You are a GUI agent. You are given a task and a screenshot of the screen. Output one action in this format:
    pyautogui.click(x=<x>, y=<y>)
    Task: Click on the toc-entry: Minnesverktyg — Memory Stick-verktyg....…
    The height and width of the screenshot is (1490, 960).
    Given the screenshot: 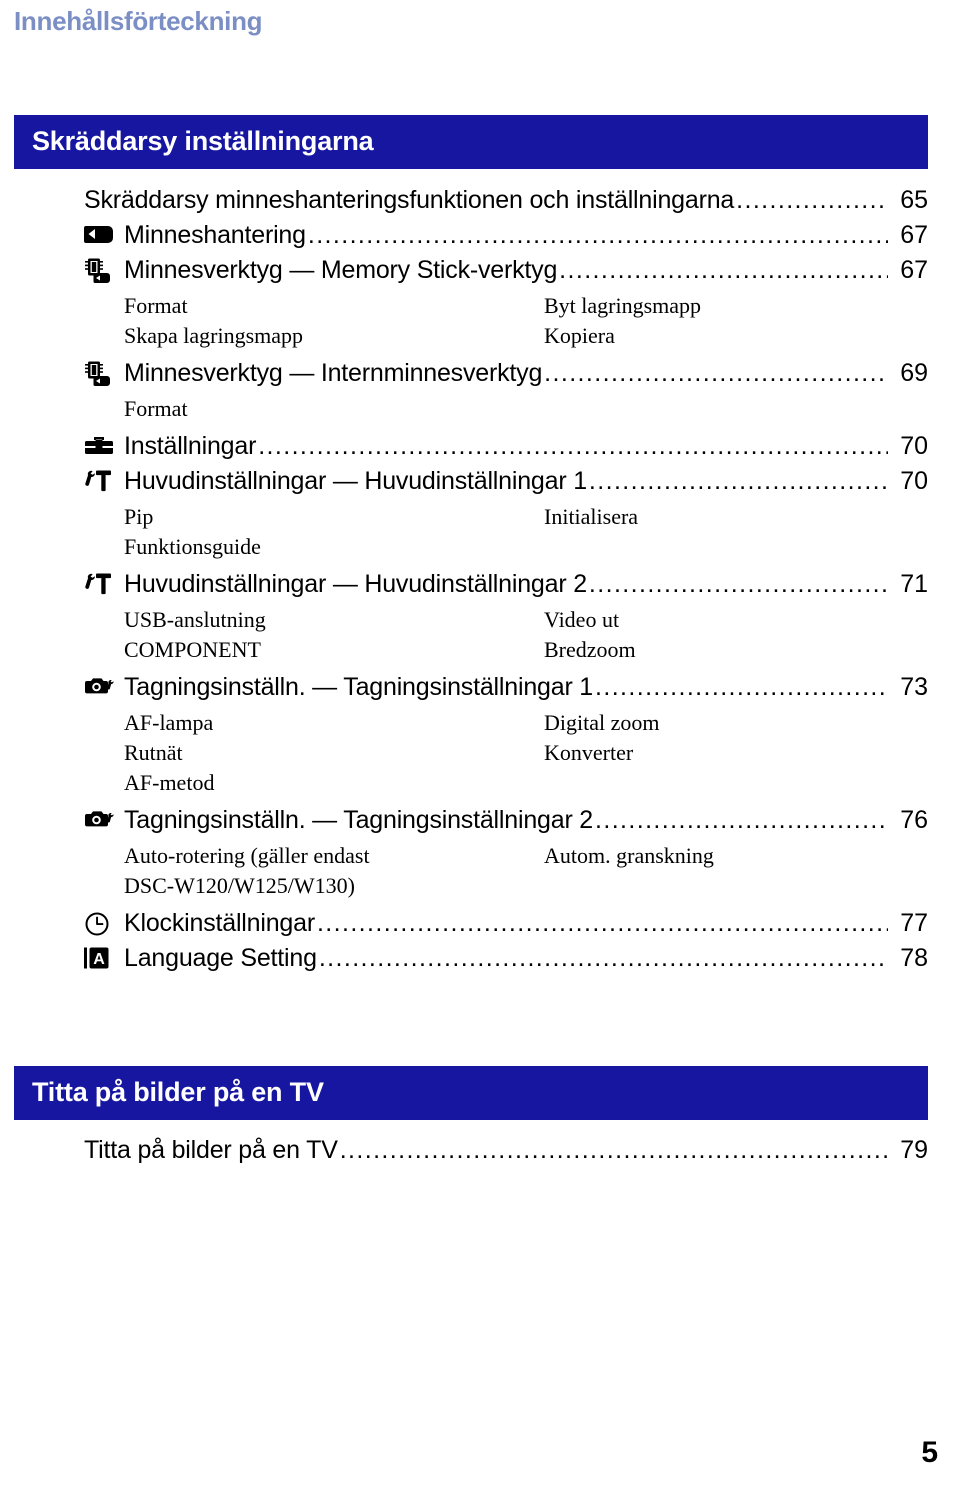 What is the action you would take?
    pyautogui.click(x=480, y=273)
    